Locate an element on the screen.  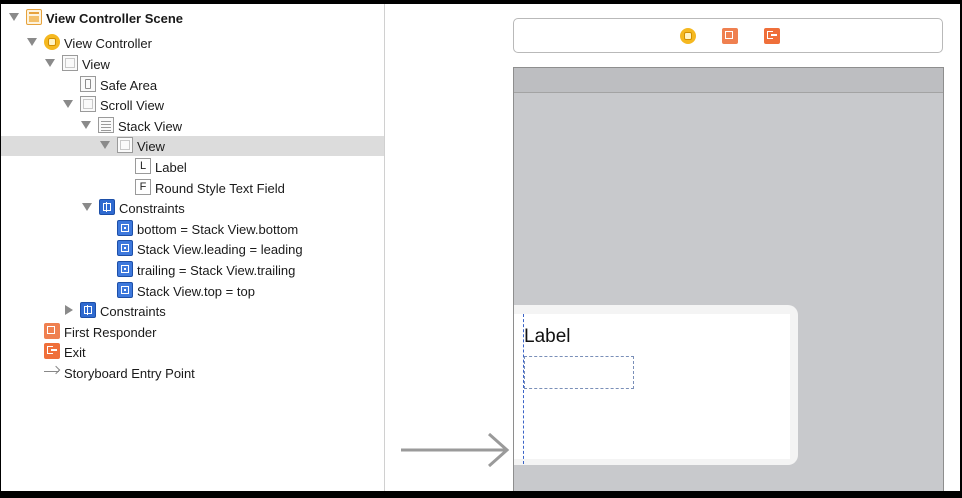
constraint-bottom-icon is located at coordinates (125, 228).